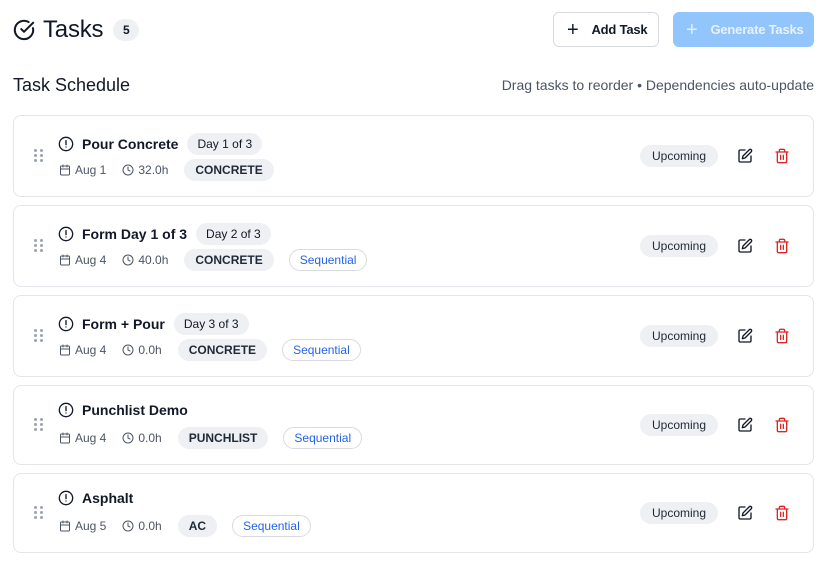 This screenshot has width=826, height=576. I want to click on task-name: Form + Pour, so click(123, 324).